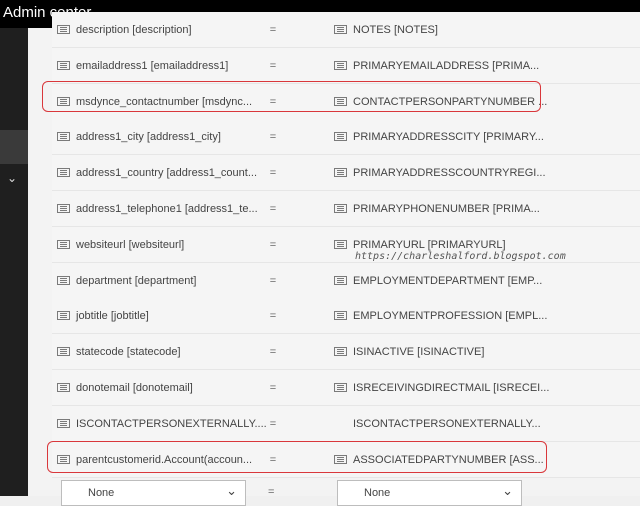  I want to click on watermark: https://charleshalford.blogspot.com, so click(460, 256).